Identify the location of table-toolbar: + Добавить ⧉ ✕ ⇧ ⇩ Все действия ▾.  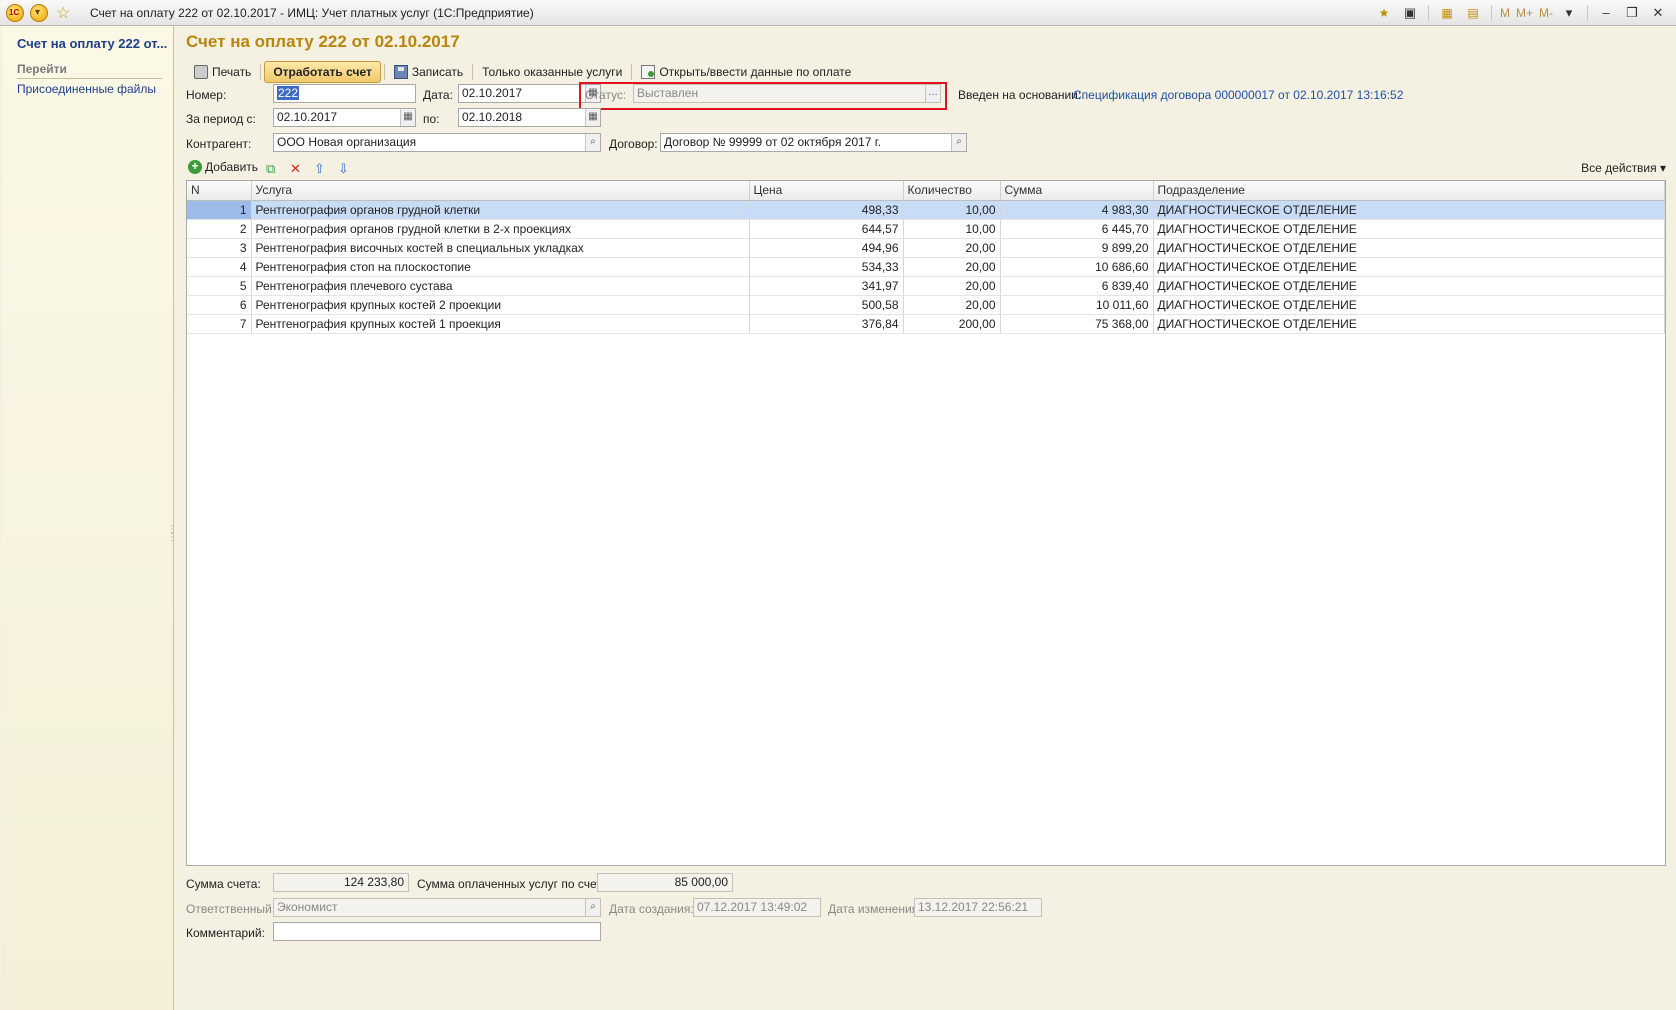
(926, 169).